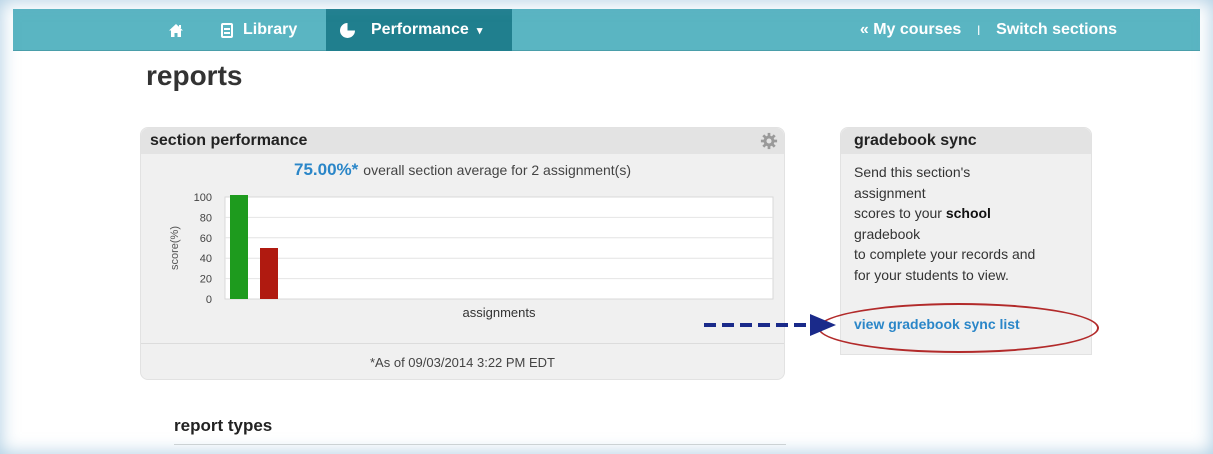  Describe the element at coordinates (347, 30) in the screenshot. I see `pie-chart-icon` at that location.